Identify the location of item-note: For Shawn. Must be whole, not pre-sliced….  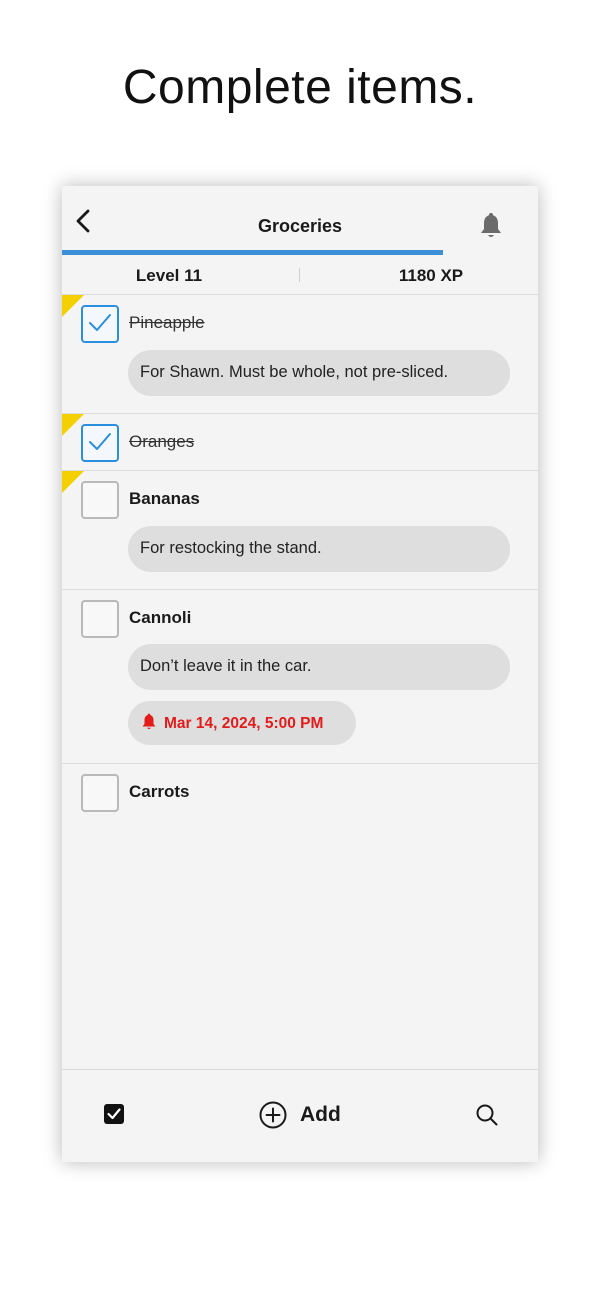
(319, 373).